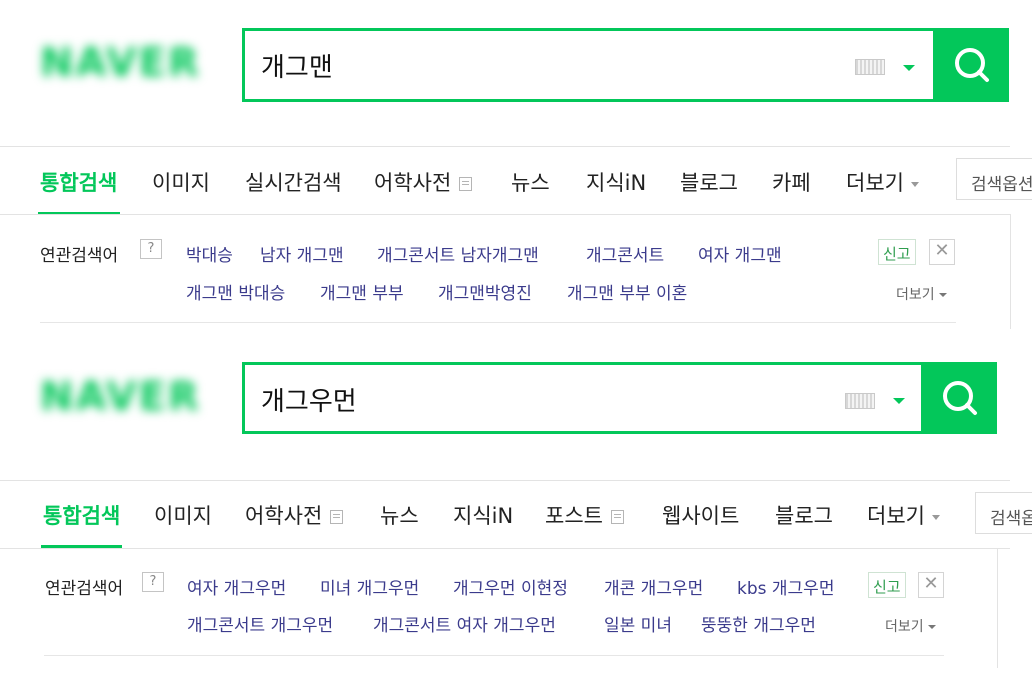 The image size is (1032, 680). Describe the element at coordinates (236, 586) in the screenshot. I see `related-link: 여자 개그우먼` at that location.